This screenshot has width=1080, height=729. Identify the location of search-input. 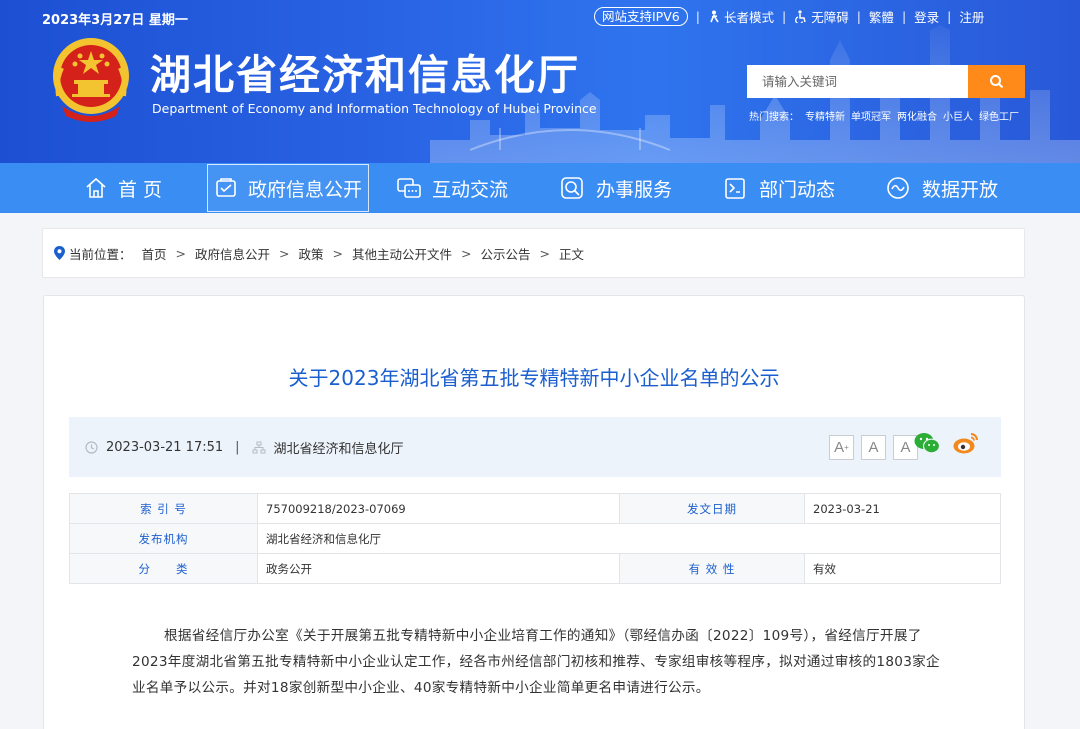
(857, 81).